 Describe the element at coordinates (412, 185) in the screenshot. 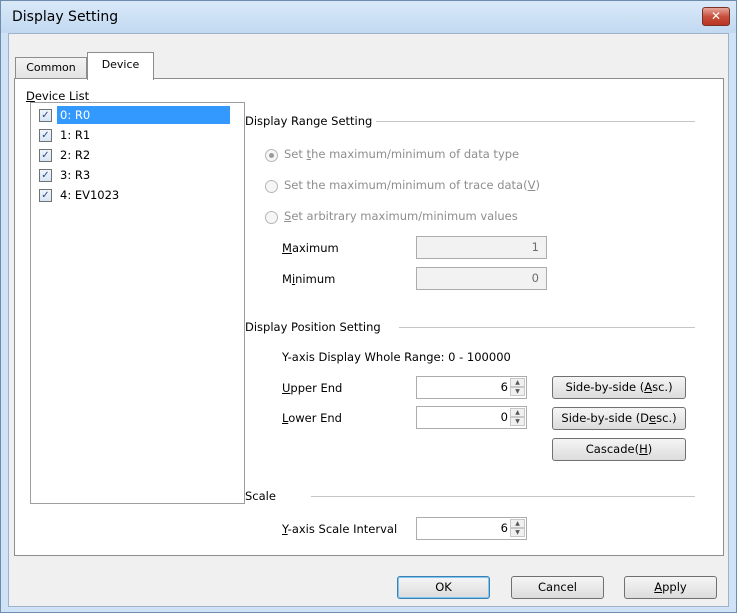

I see `radio-trace-label: Set the maximum/minimum of trace data(V)` at that location.